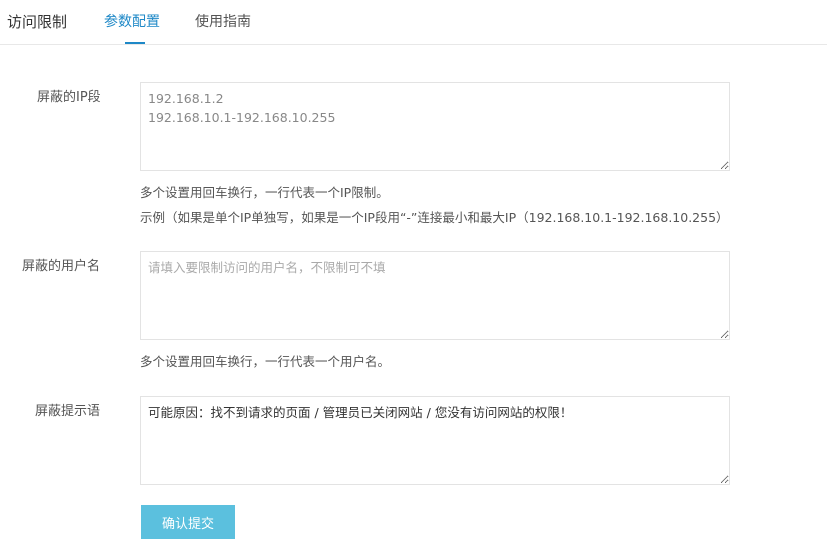  Describe the element at coordinates (264, 192) in the screenshot. I see `ip-range-hint: 多个设置用回车换行，一行代表一个IP限制。` at that location.